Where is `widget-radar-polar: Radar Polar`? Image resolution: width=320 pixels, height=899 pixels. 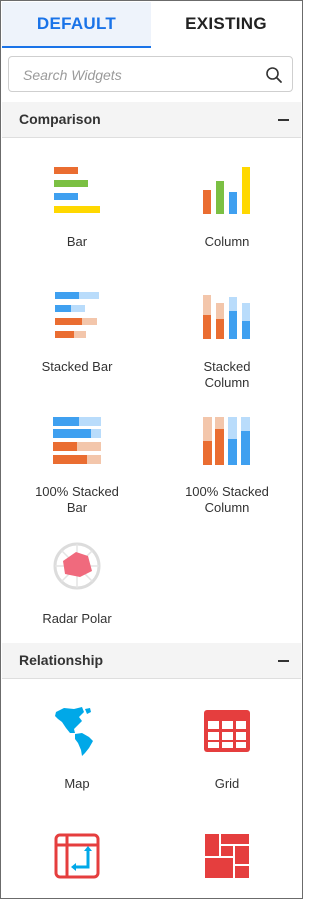 widget-radar-polar: Radar Polar is located at coordinates (77, 586).